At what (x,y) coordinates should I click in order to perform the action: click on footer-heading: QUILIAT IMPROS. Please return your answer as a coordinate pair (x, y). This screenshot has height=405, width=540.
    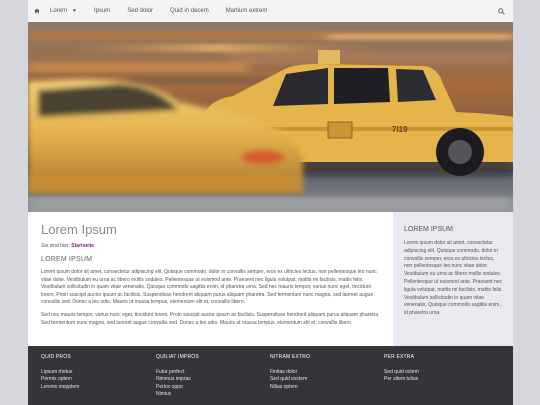
    Looking at the image, I should click on (177, 357).